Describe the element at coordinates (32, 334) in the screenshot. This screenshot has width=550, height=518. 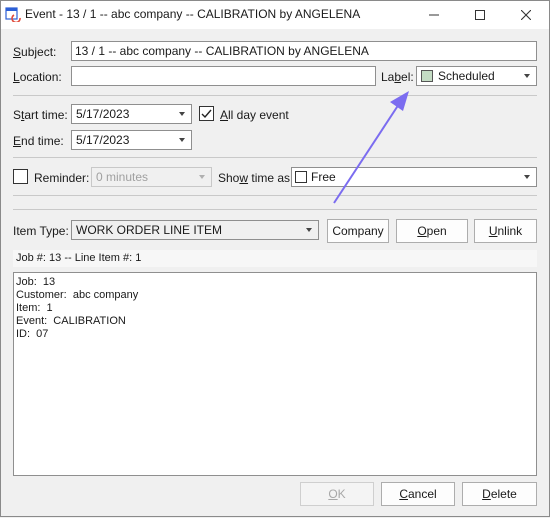
I see `notes-line: ID: 07` at that location.